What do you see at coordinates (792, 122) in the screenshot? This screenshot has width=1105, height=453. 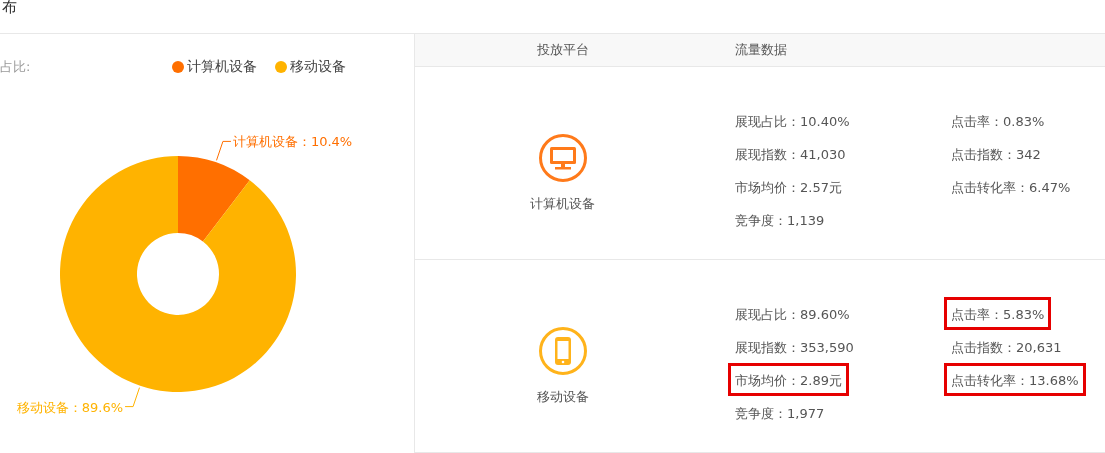 I see `metric-text: 展现占比：10.40%` at bounding box center [792, 122].